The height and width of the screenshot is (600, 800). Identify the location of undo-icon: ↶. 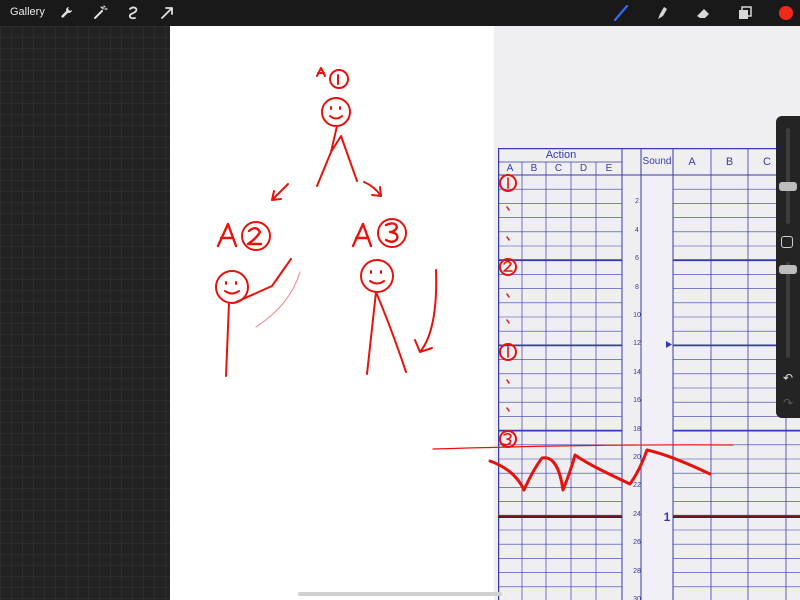
(788, 378).